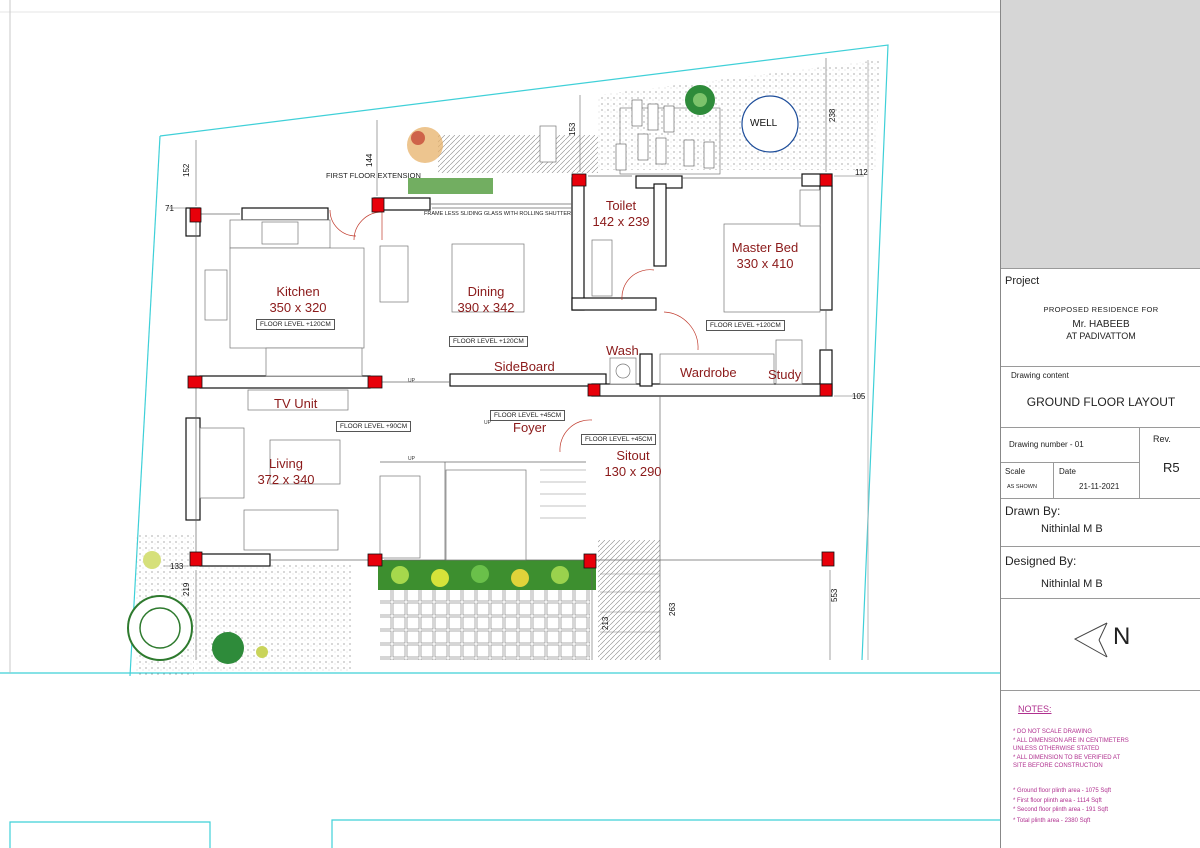 The height and width of the screenshot is (848, 1200). Describe the element at coordinates (411, 381) in the screenshot. I see `up-arrow-1: UP` at that location.